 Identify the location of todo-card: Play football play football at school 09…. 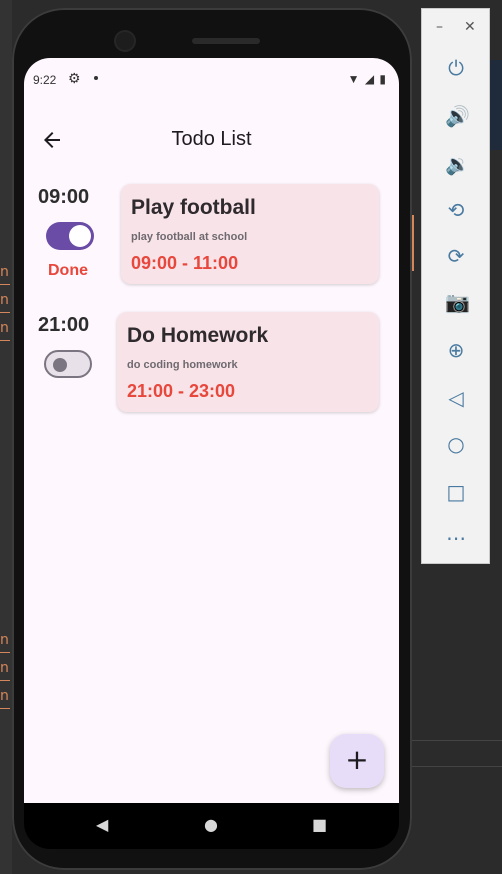
(250, 234).